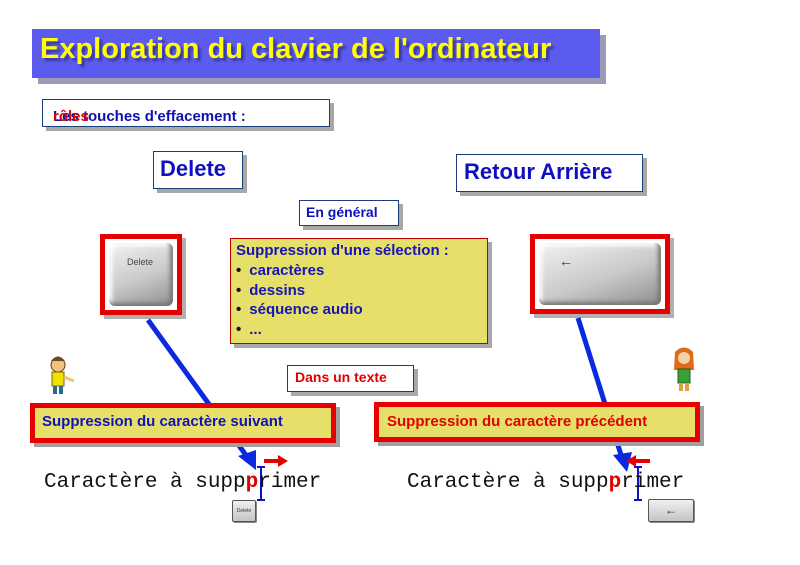  What do you see at coordinates (62, 375) in the screenshot?
I see `boy-character-icon` at bounding box center [62, 375].